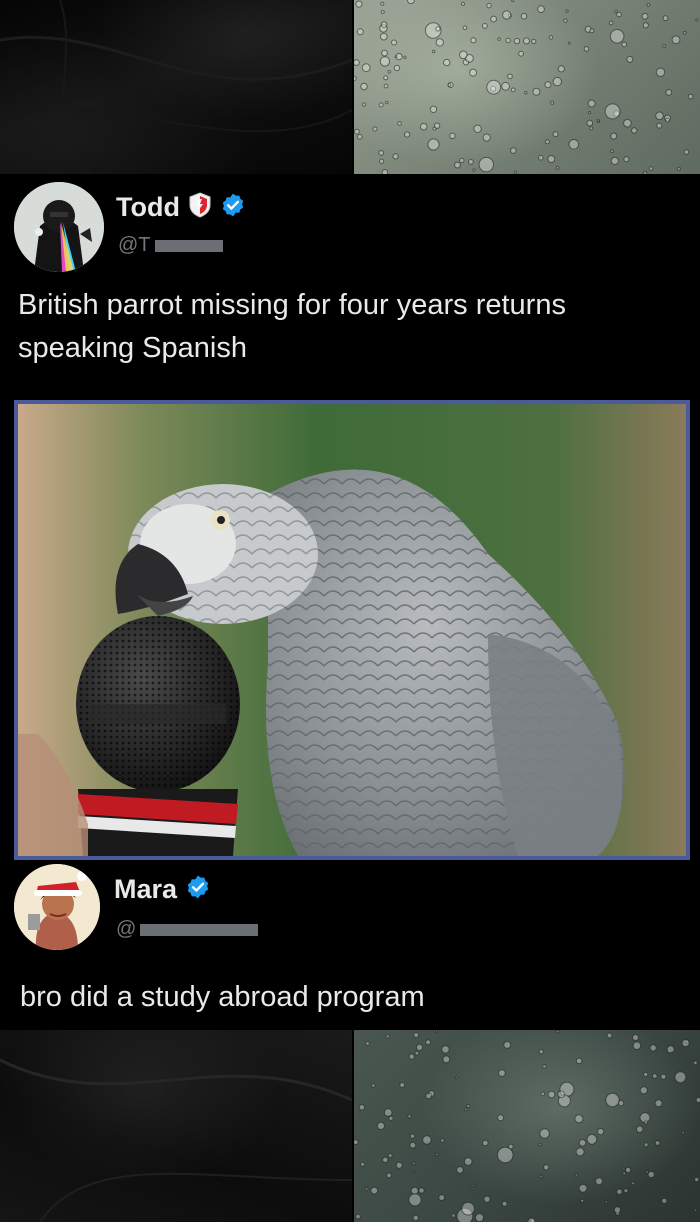  What do you see at coordinates (176, 1126) in the screenshot?
I see `background-dark-tile-bottom` at bounding box center [176, 1126].